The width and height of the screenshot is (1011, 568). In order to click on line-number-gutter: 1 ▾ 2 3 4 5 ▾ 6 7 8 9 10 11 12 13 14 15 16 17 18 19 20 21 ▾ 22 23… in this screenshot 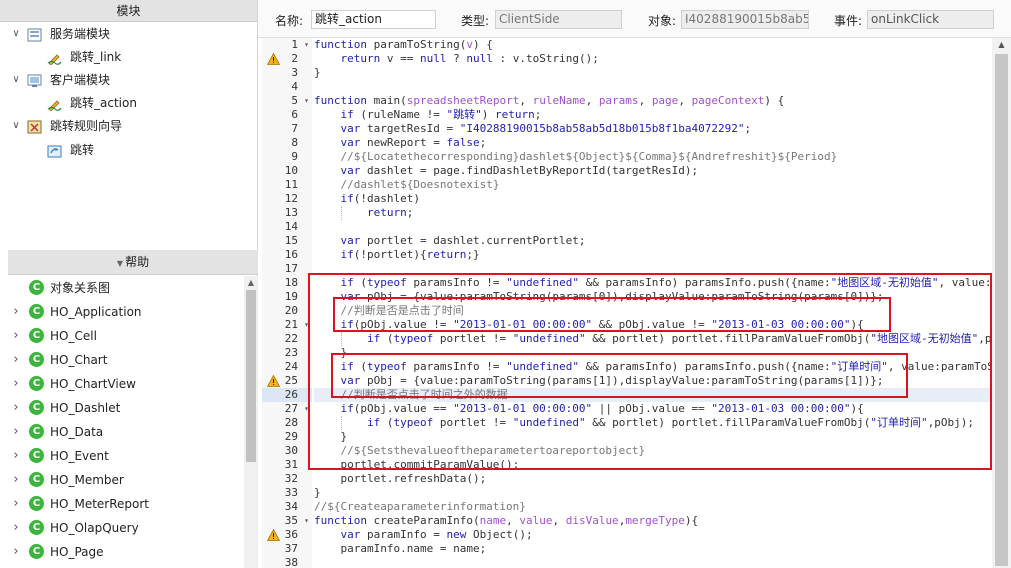, I will do `click(287, 303)`.